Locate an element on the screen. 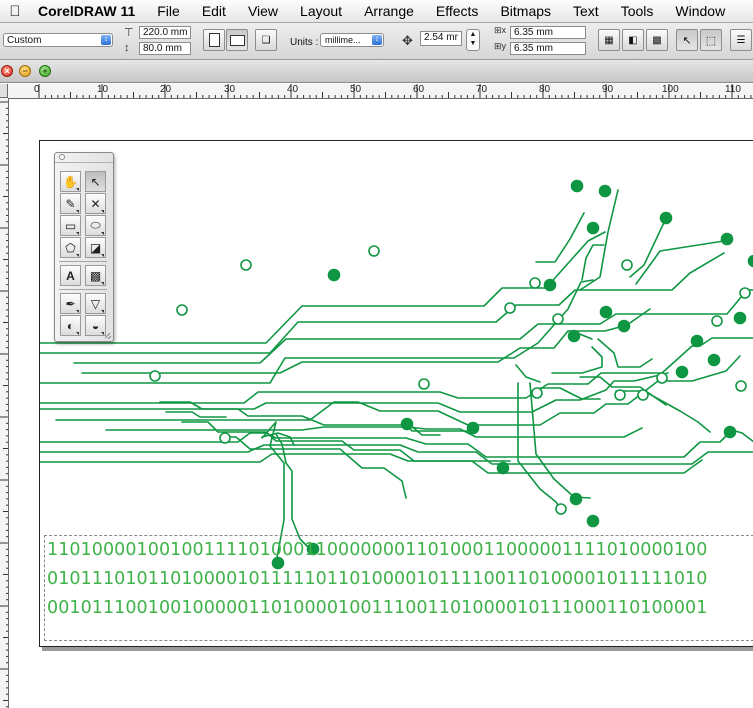  page-width-icon: ⊤ is located at coordinates (129, 33).